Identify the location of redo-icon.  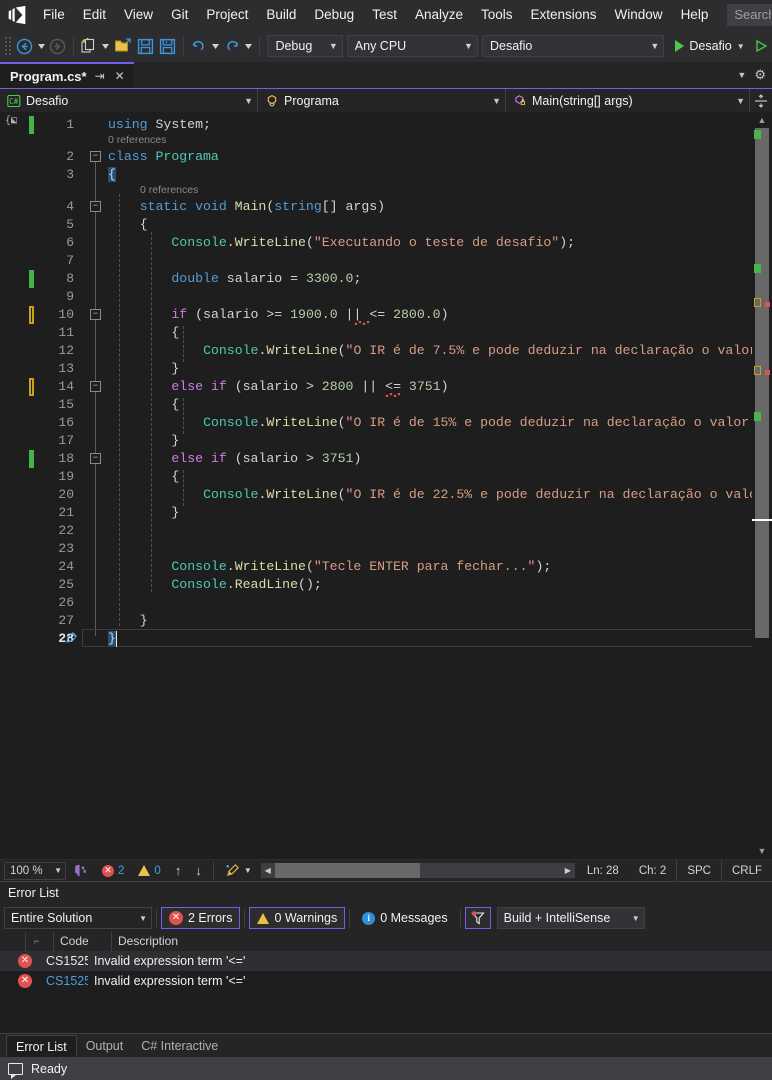
(232, 46).